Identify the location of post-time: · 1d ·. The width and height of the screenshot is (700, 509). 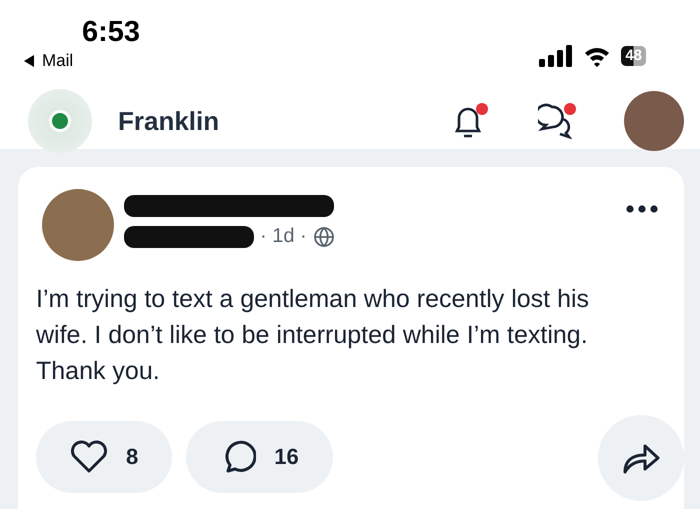
(283, 236).